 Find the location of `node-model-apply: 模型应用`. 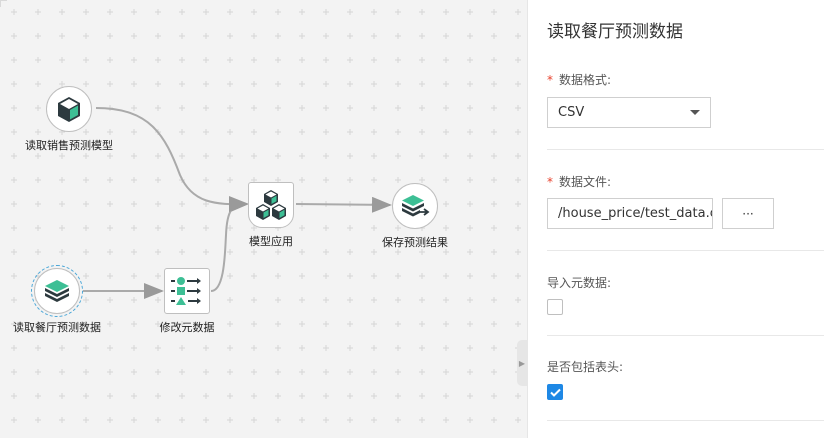

node-model-apply: 模型应用 is located at coordinates (271, 215).